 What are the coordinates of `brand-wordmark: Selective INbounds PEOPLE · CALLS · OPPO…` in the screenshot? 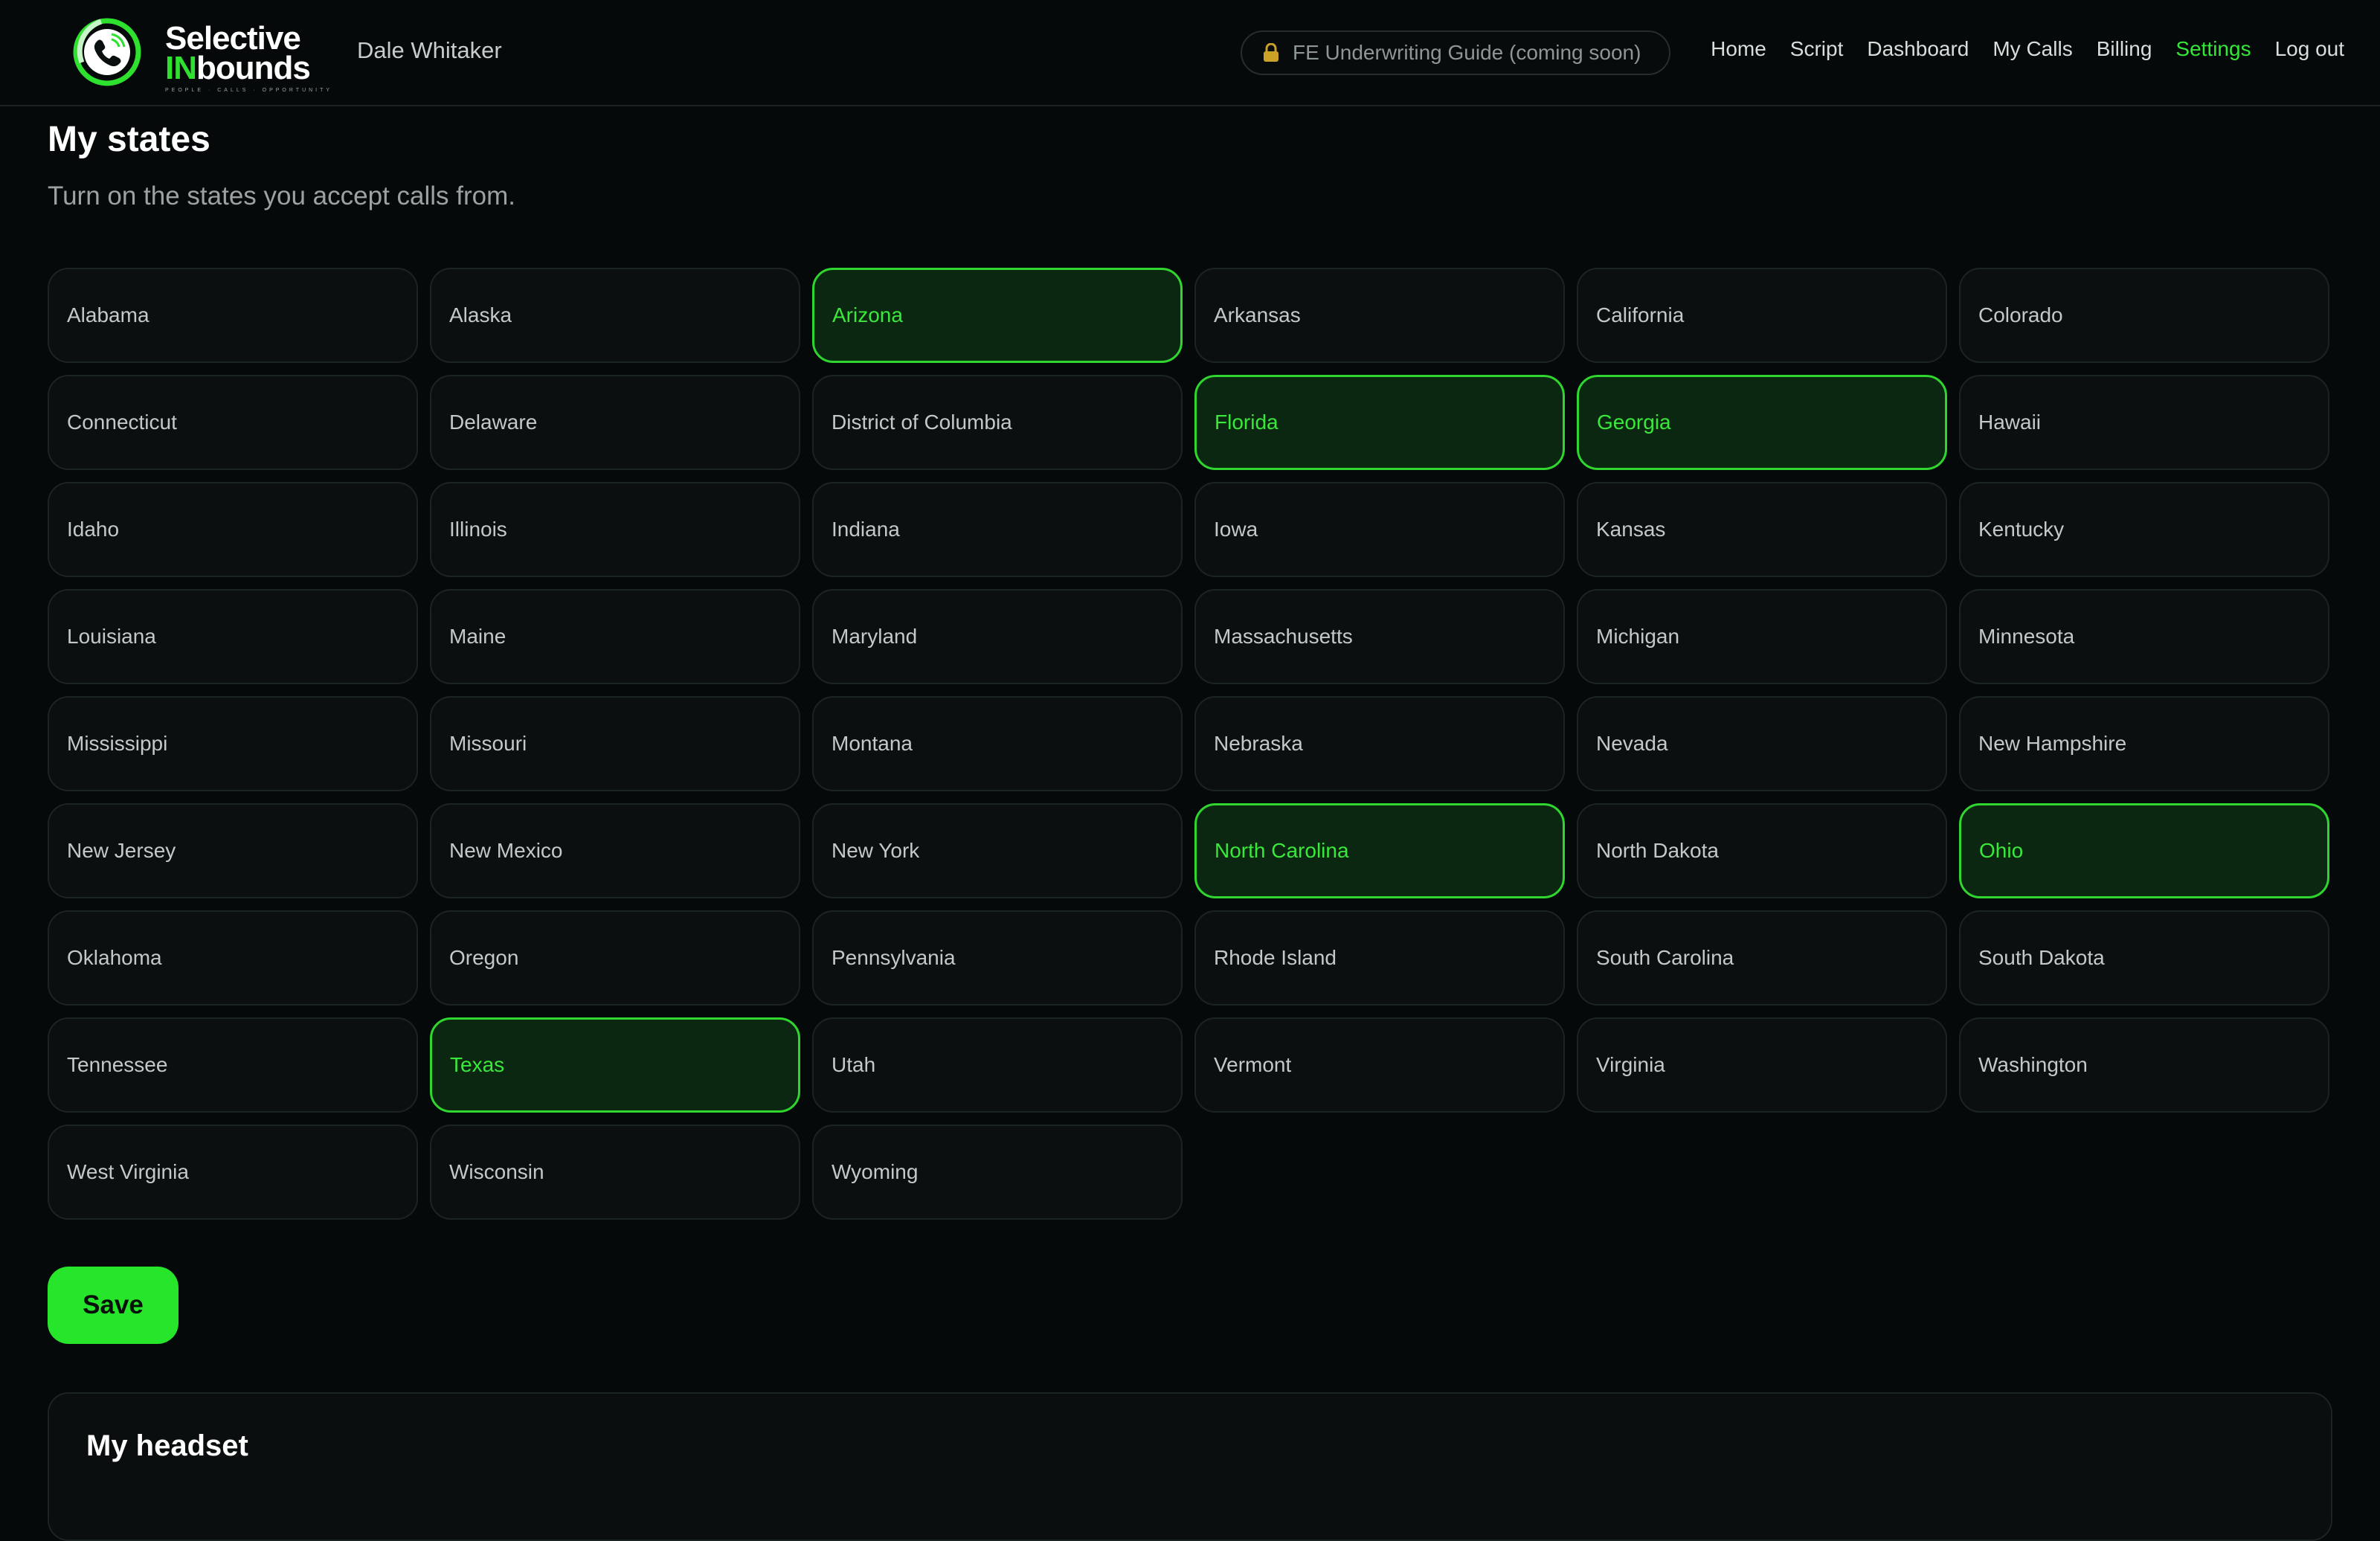 It's located at (249, 58).